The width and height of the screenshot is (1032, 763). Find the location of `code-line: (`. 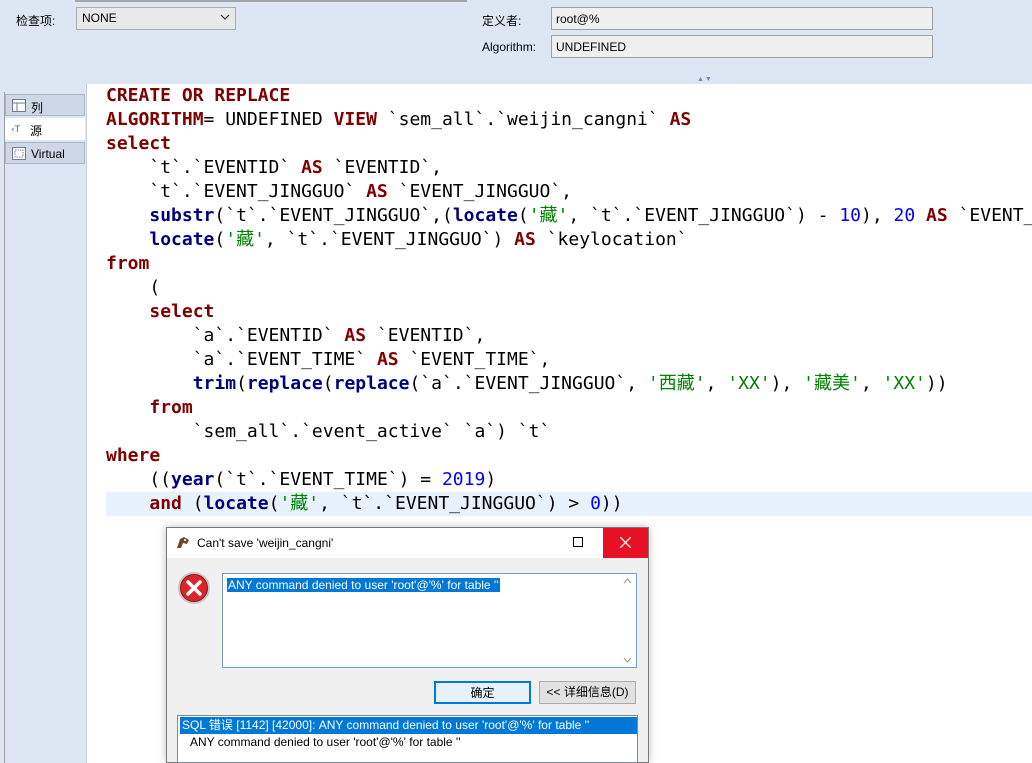

code-line: ( is located at coordinates (569, 288).